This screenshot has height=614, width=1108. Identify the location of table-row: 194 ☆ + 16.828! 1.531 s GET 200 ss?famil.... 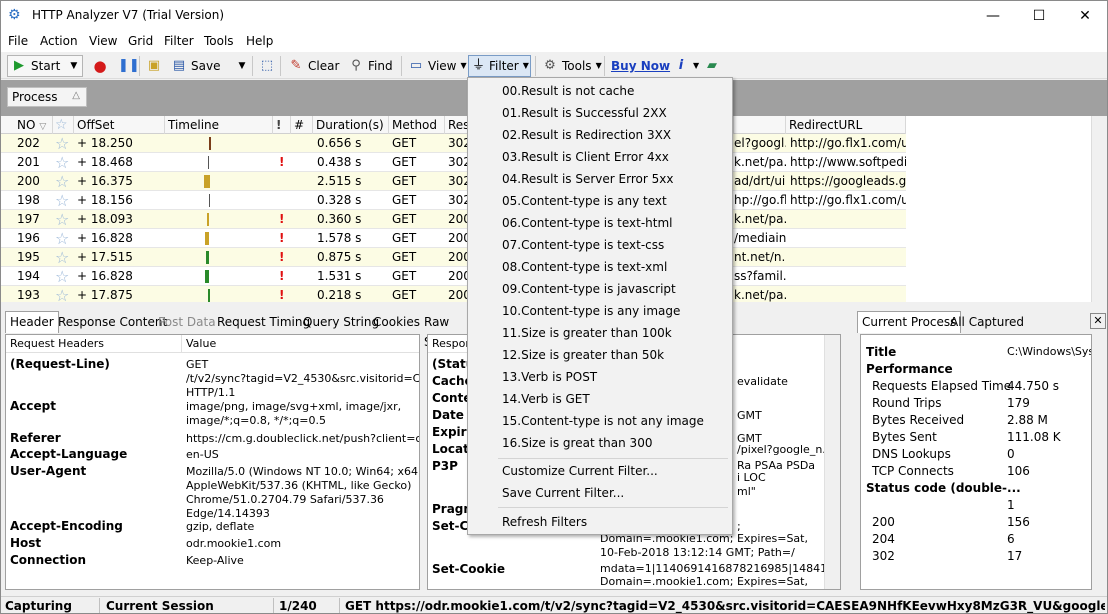
(453, 276).